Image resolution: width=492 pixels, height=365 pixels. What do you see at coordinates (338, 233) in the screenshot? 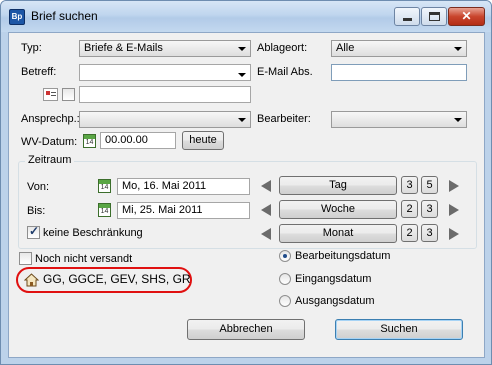
I see `monat-button: Monat` at bounding box center [338, 233].